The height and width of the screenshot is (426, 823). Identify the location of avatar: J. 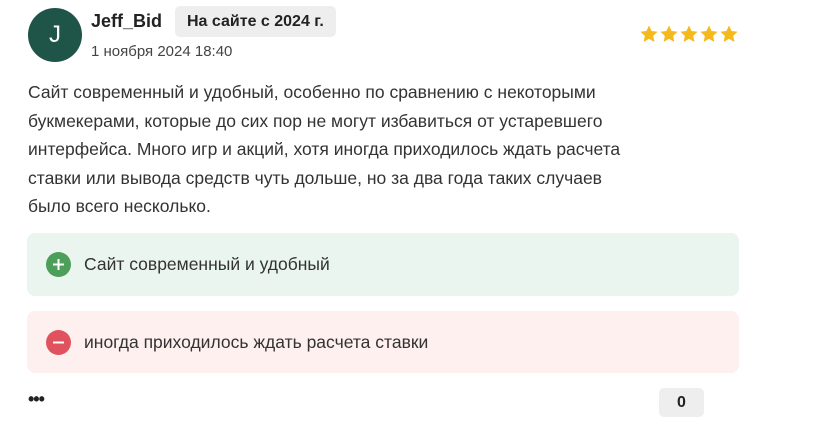
(55, 35).